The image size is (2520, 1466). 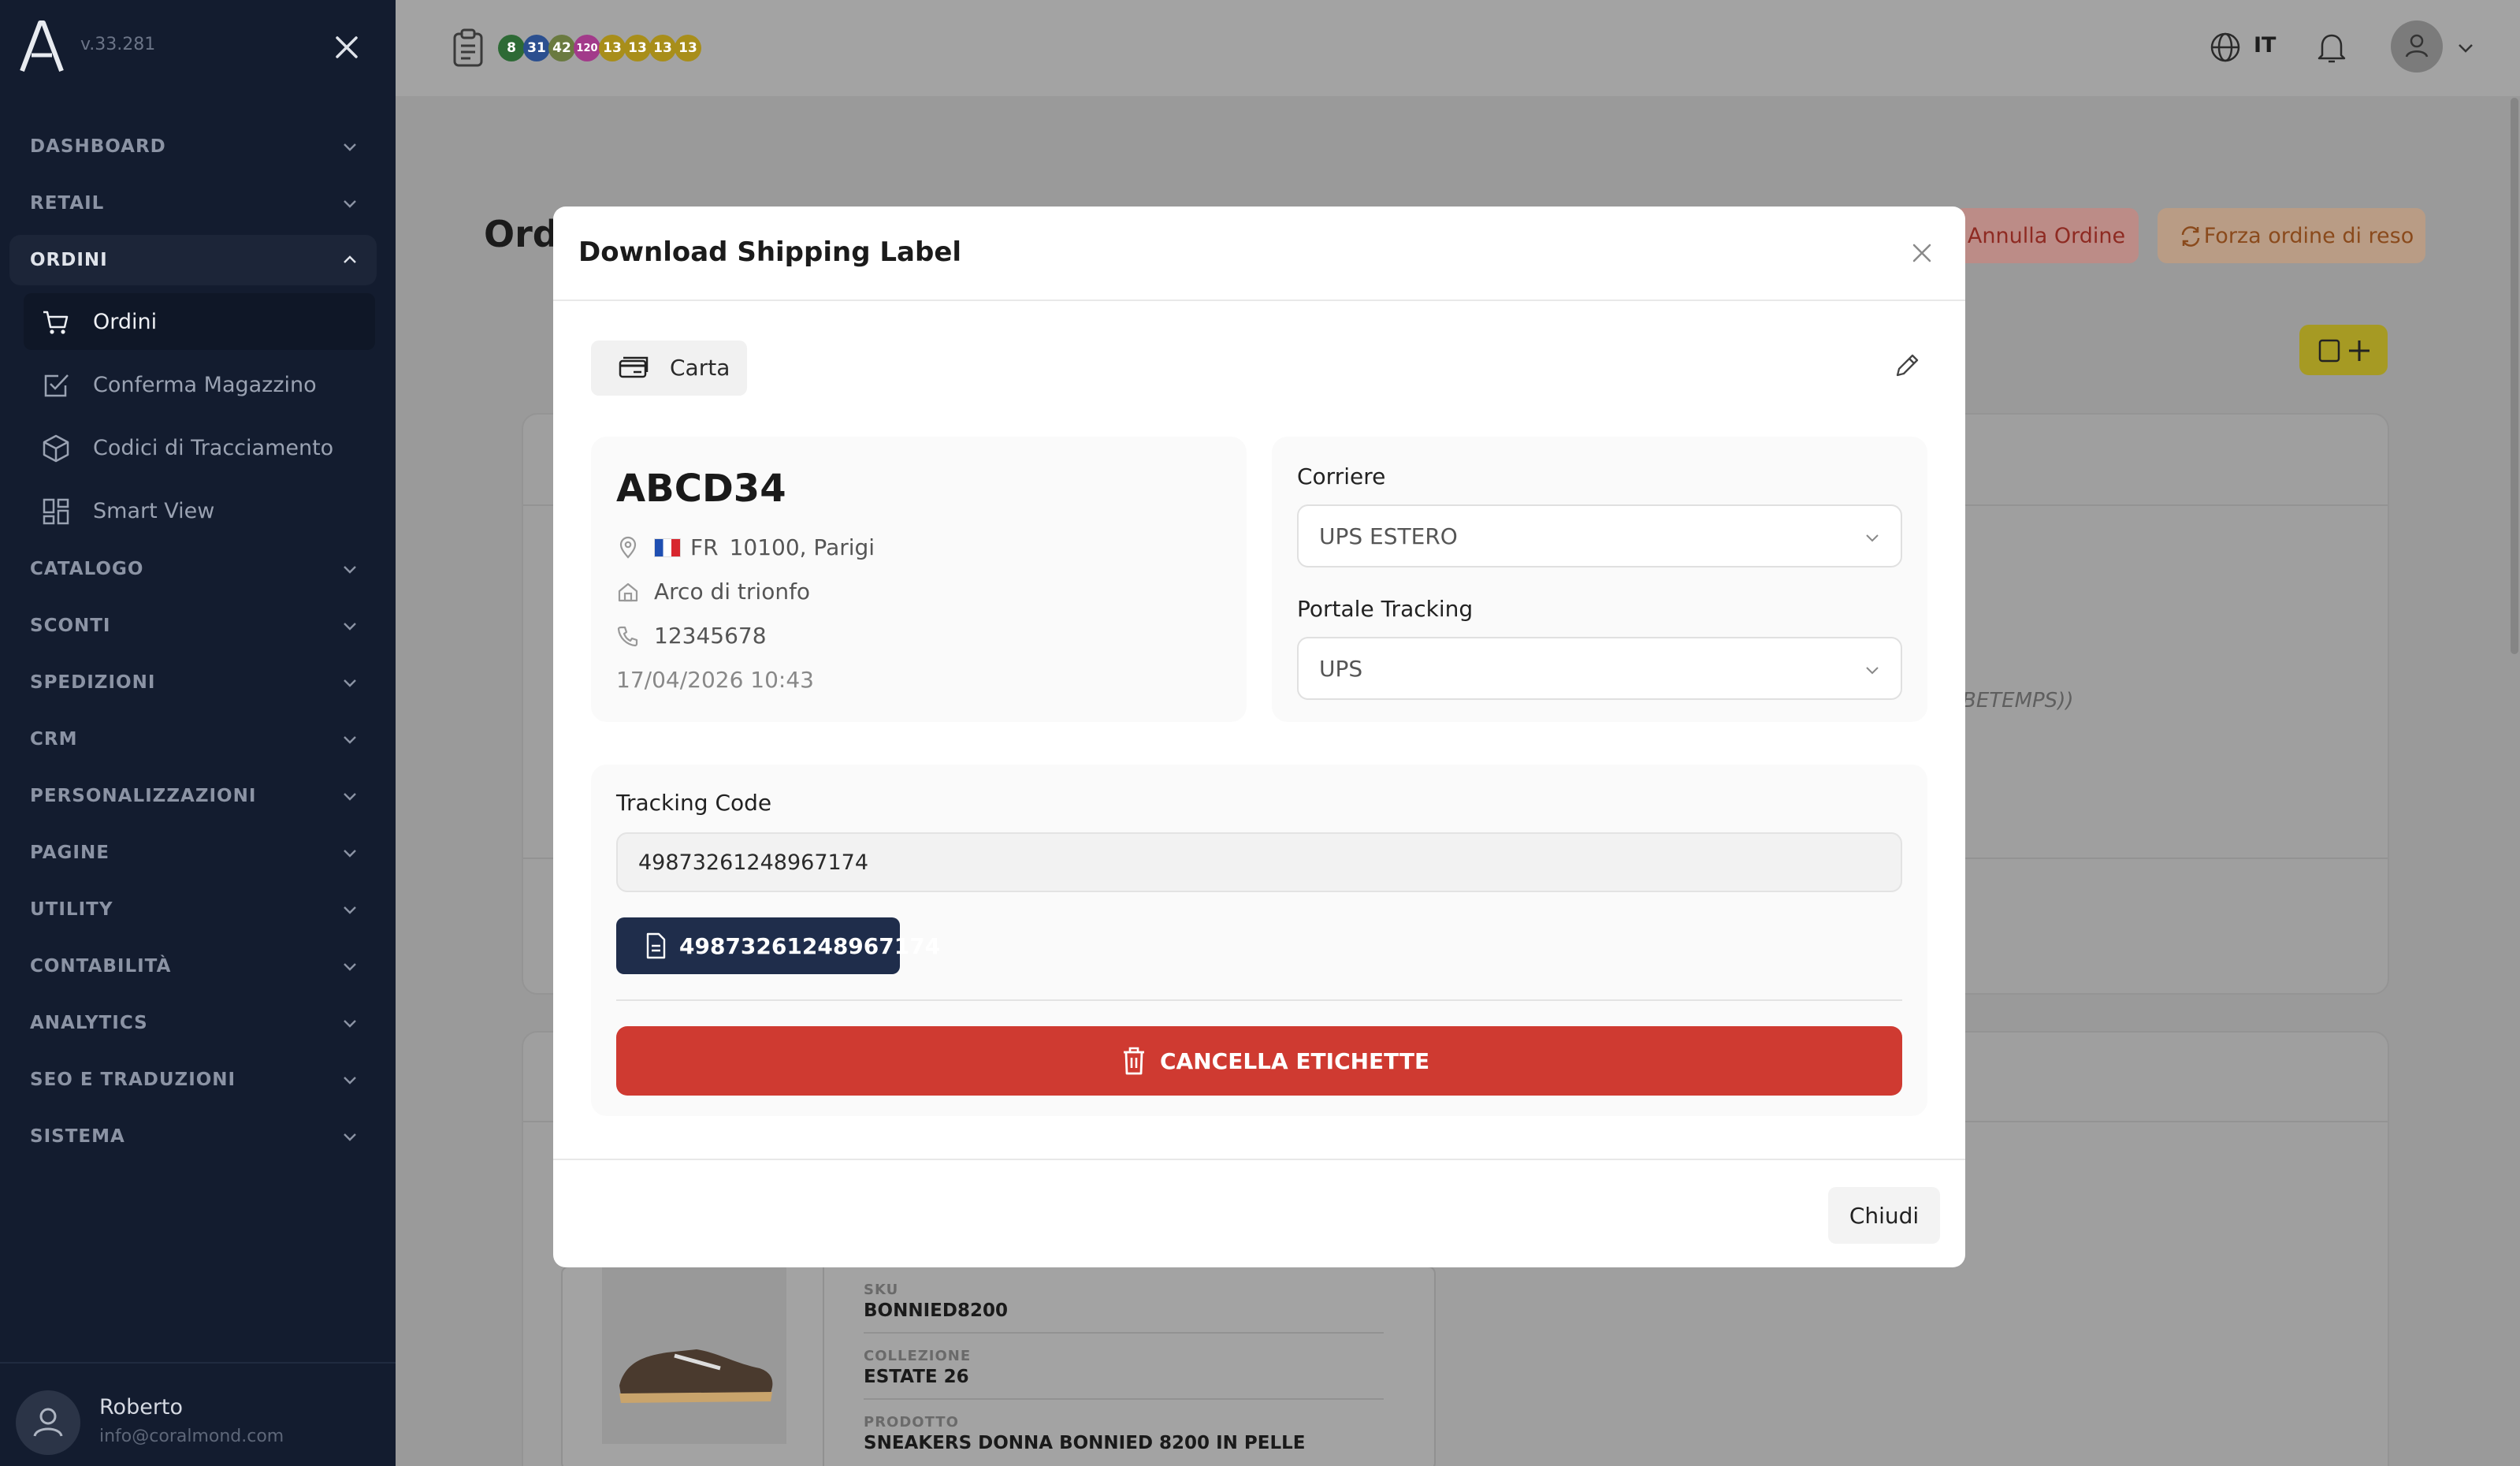 I want to click on user-avatar, so click(x=48, y=1422).